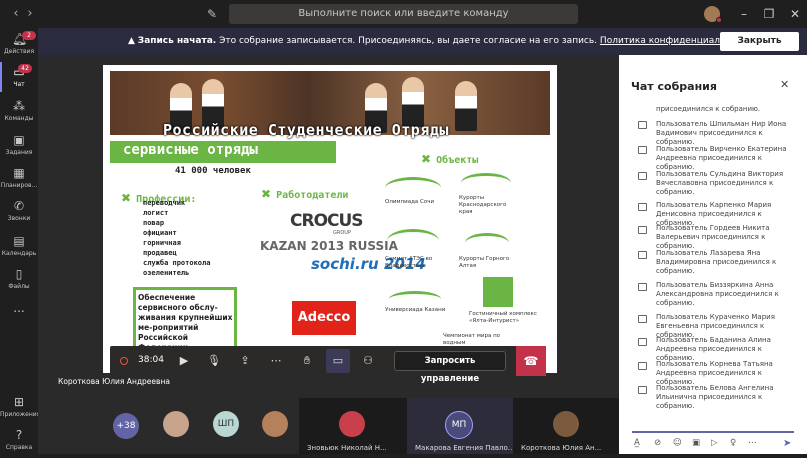 The image size is (807, 458). I want to click on rail-item-calls: ✆ Звонки, so click(19, 213).